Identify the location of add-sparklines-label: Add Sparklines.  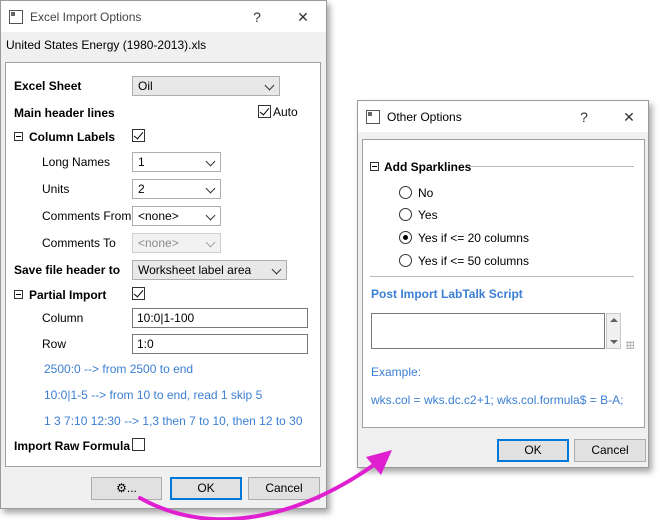
(428, 167).